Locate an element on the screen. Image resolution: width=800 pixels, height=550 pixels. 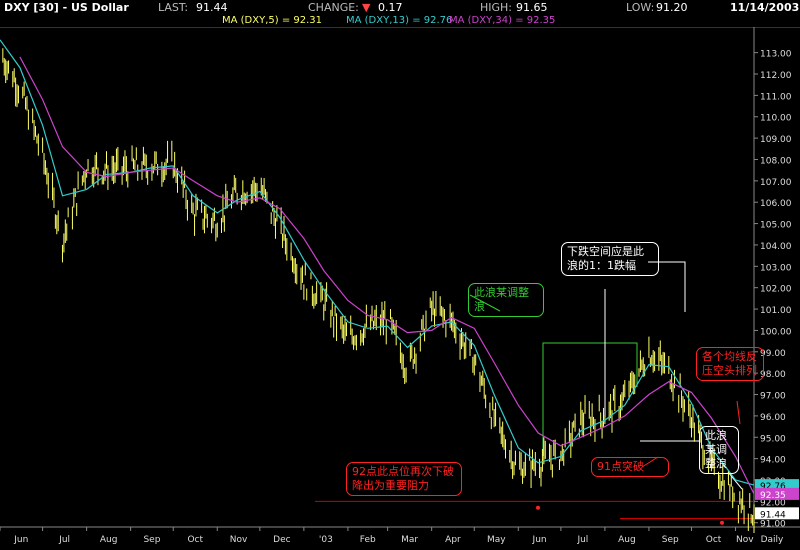
y-tick-label: 106.00 is located at coordinates (776, 204).